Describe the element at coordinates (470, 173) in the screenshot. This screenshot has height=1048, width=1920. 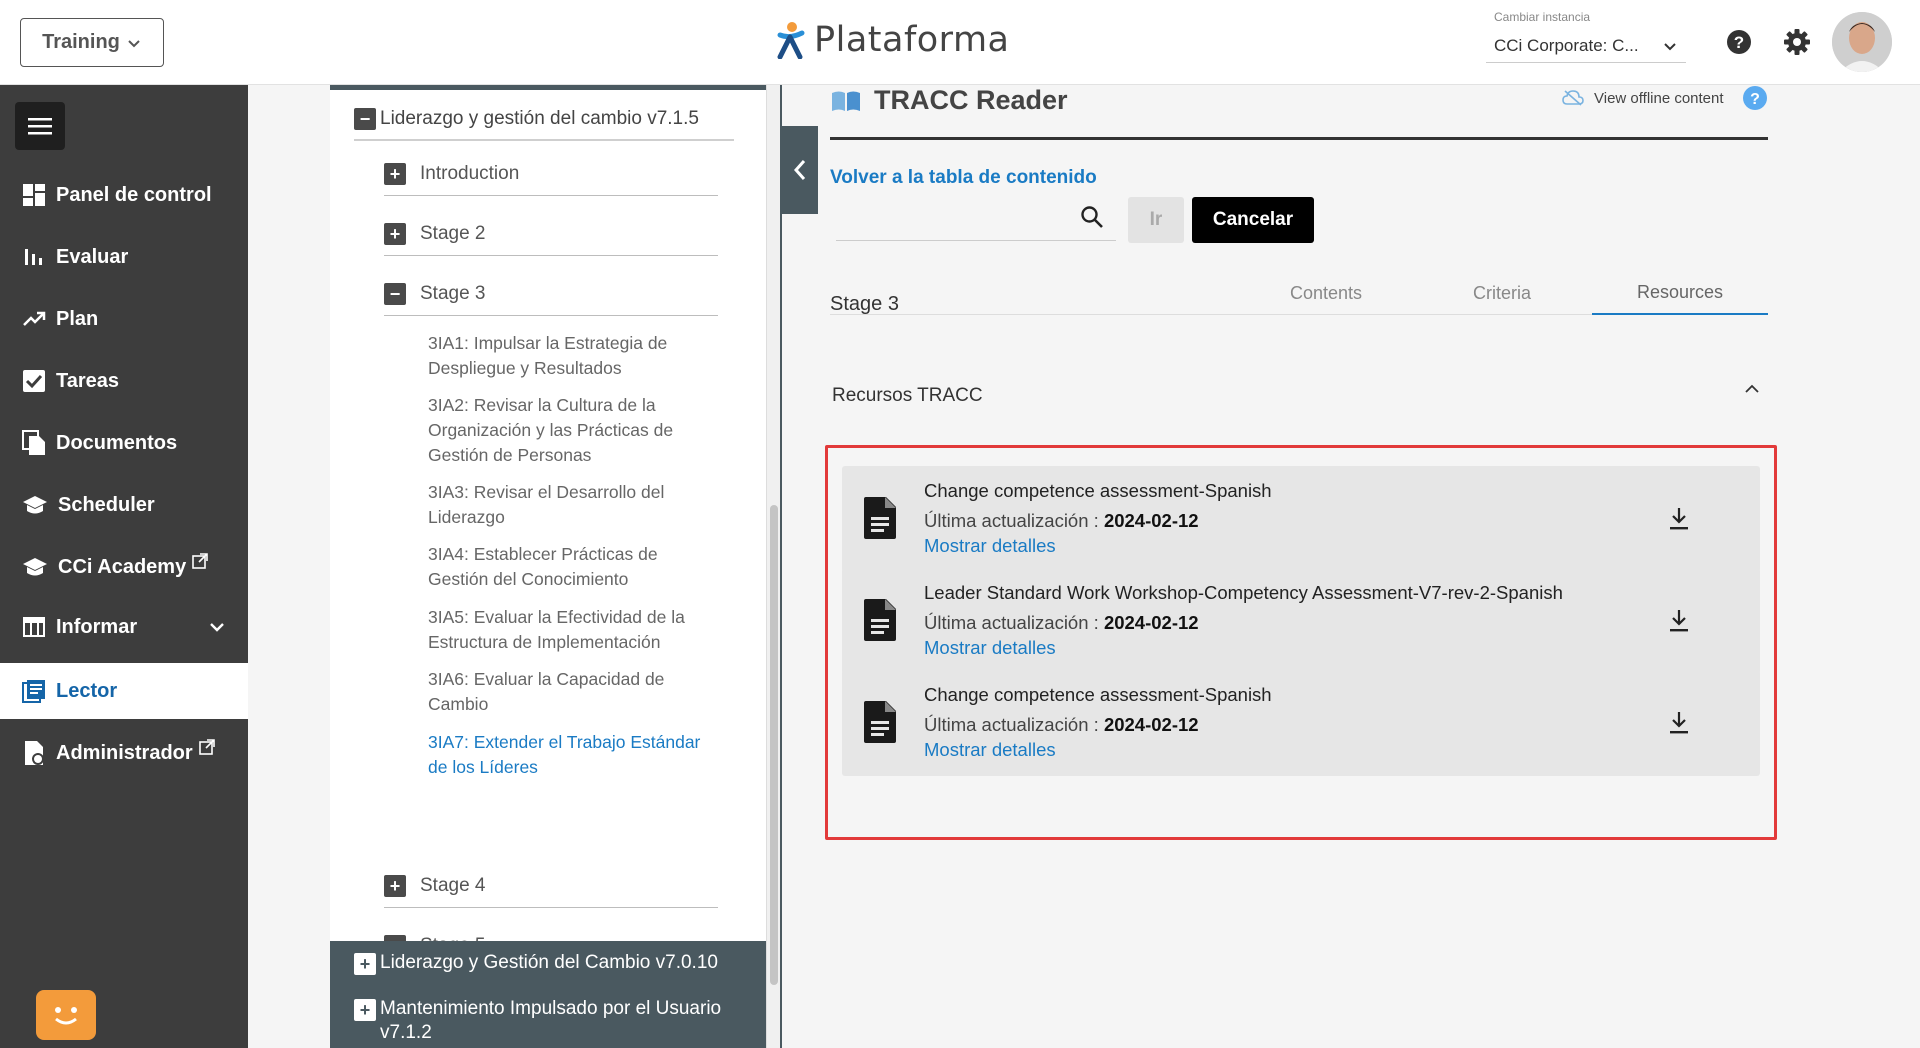
I see `toc-stage-label: Introduction` at that location.